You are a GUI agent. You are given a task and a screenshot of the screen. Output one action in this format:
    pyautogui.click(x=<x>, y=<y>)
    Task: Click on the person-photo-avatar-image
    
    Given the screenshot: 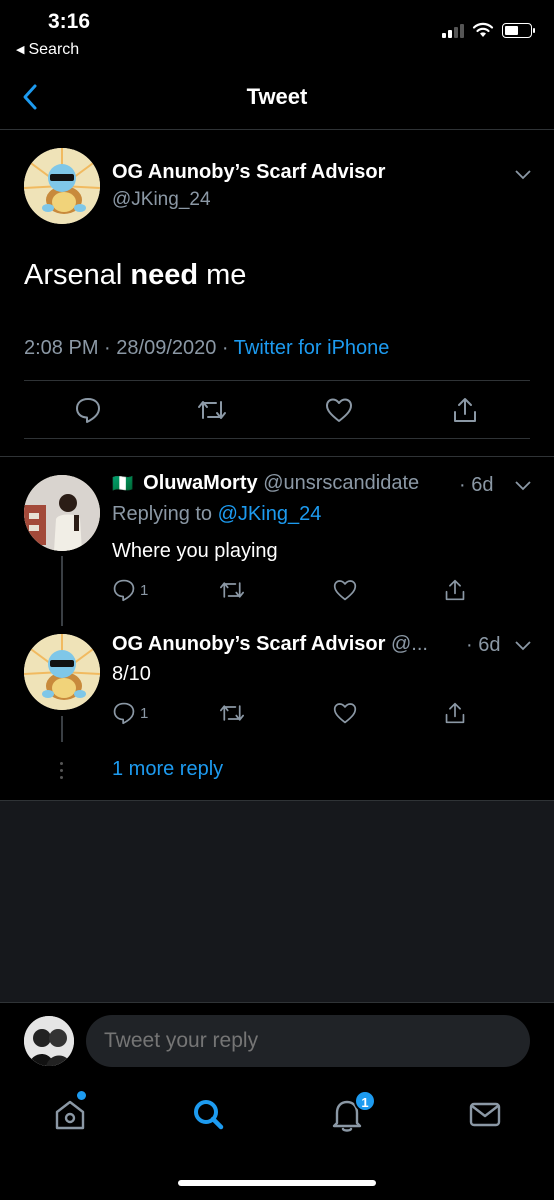 What is the action you would take?
    pyautogui.click(x=62, y=513)
    